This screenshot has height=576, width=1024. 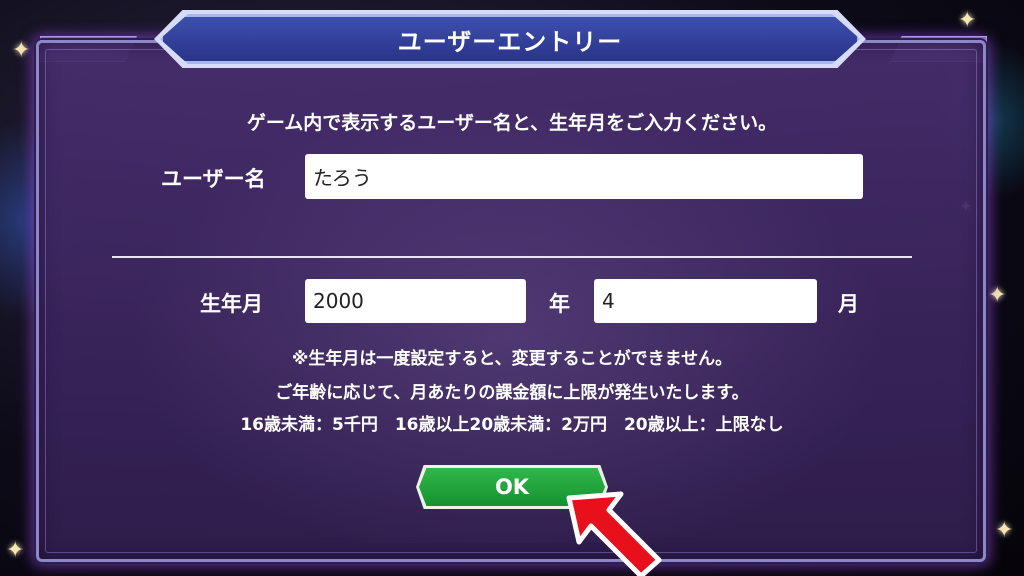 I want to click on username-input, so click(x=584, y=176).